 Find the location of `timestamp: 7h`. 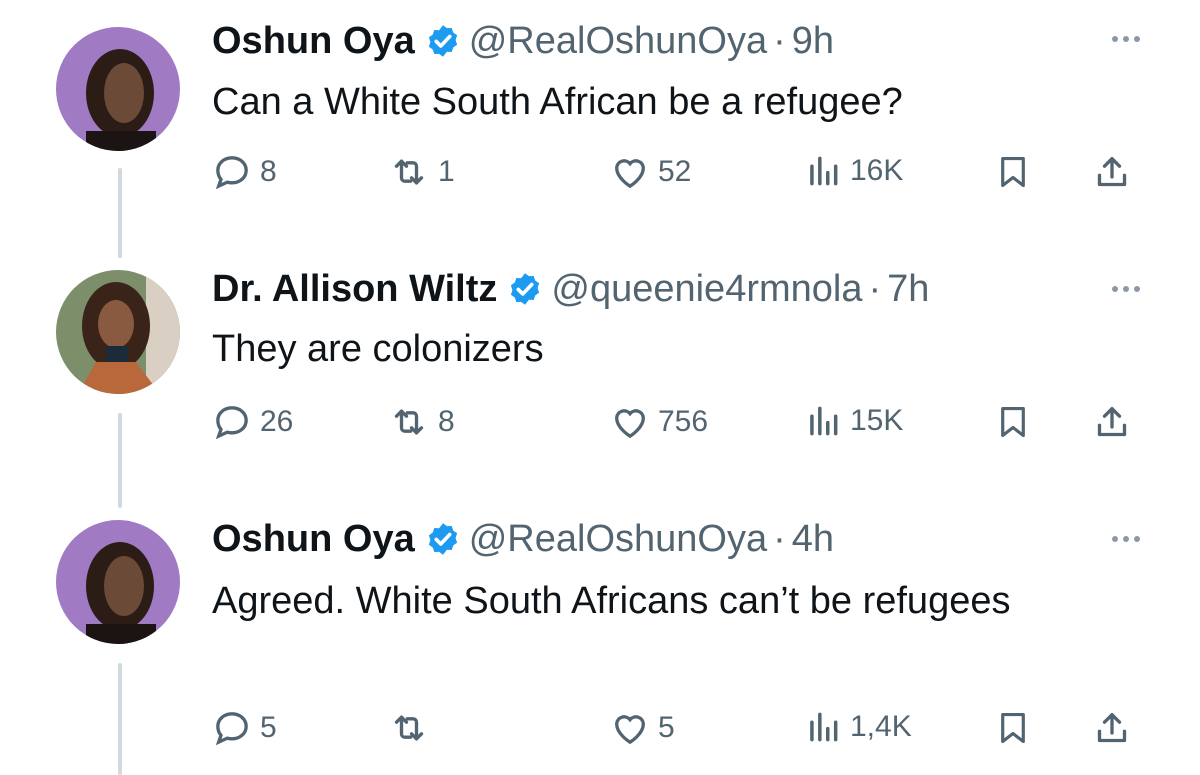

timestamp: 7h is located at coordinates (908, 289).